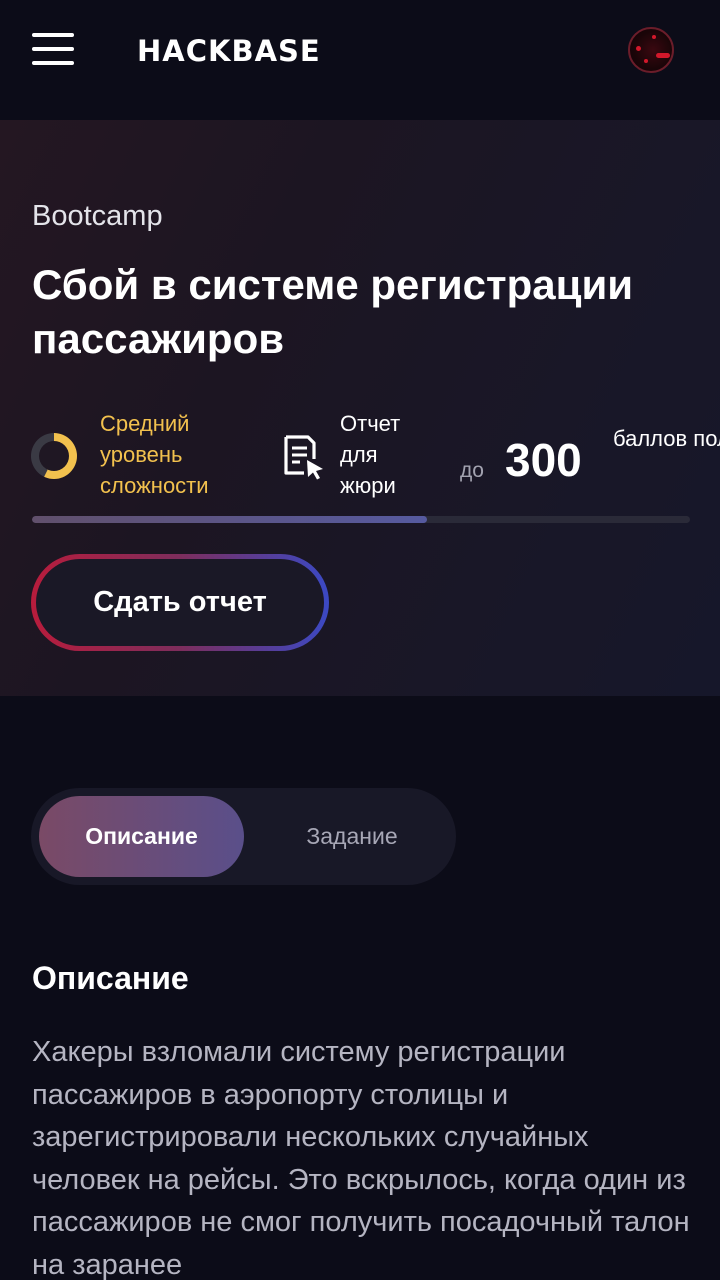  What do you see at coordinates (360, 60) in the screenshot?
I see `top-bar: HACKBASE` at bounding box center [360, 60].